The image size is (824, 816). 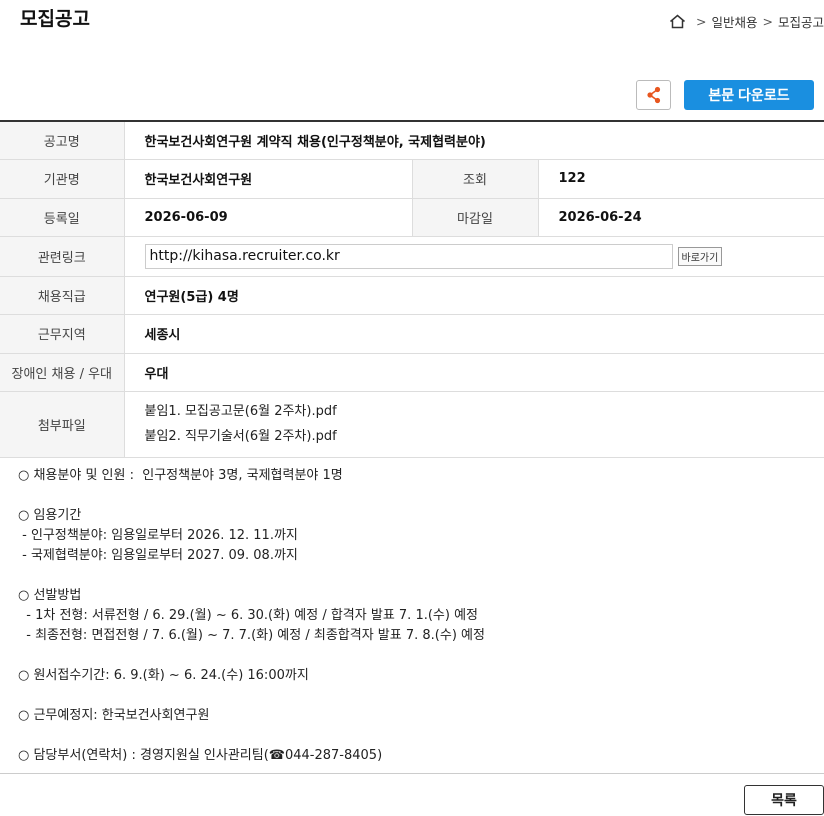 What do you see at coordinates (50, 595) in the screenshot?
I see `body-selection-title: ○ 선발방법` at bounding box center [50, 595].